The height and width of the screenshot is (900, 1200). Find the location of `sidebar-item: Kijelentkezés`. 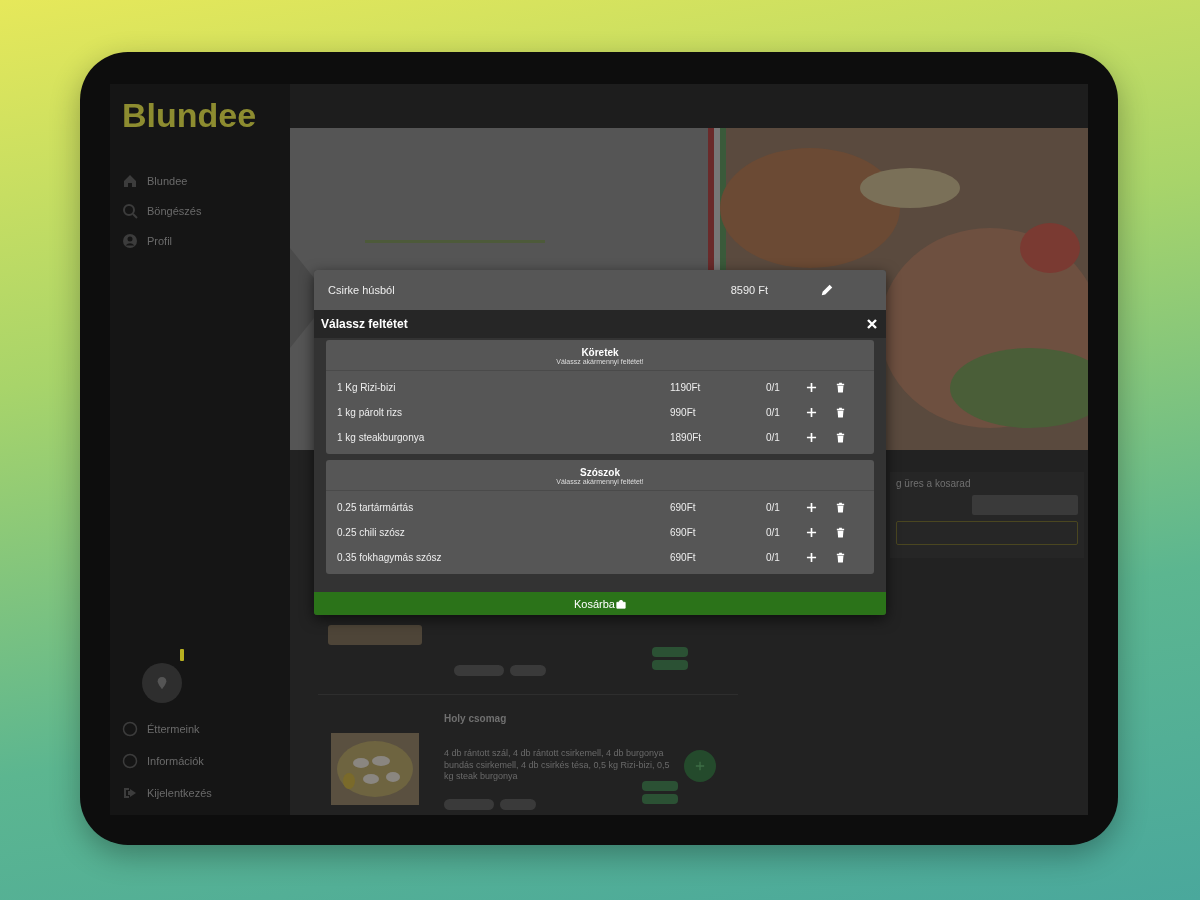

sidebar-item: Kijelentkezés is located at coordinates (167, 793).